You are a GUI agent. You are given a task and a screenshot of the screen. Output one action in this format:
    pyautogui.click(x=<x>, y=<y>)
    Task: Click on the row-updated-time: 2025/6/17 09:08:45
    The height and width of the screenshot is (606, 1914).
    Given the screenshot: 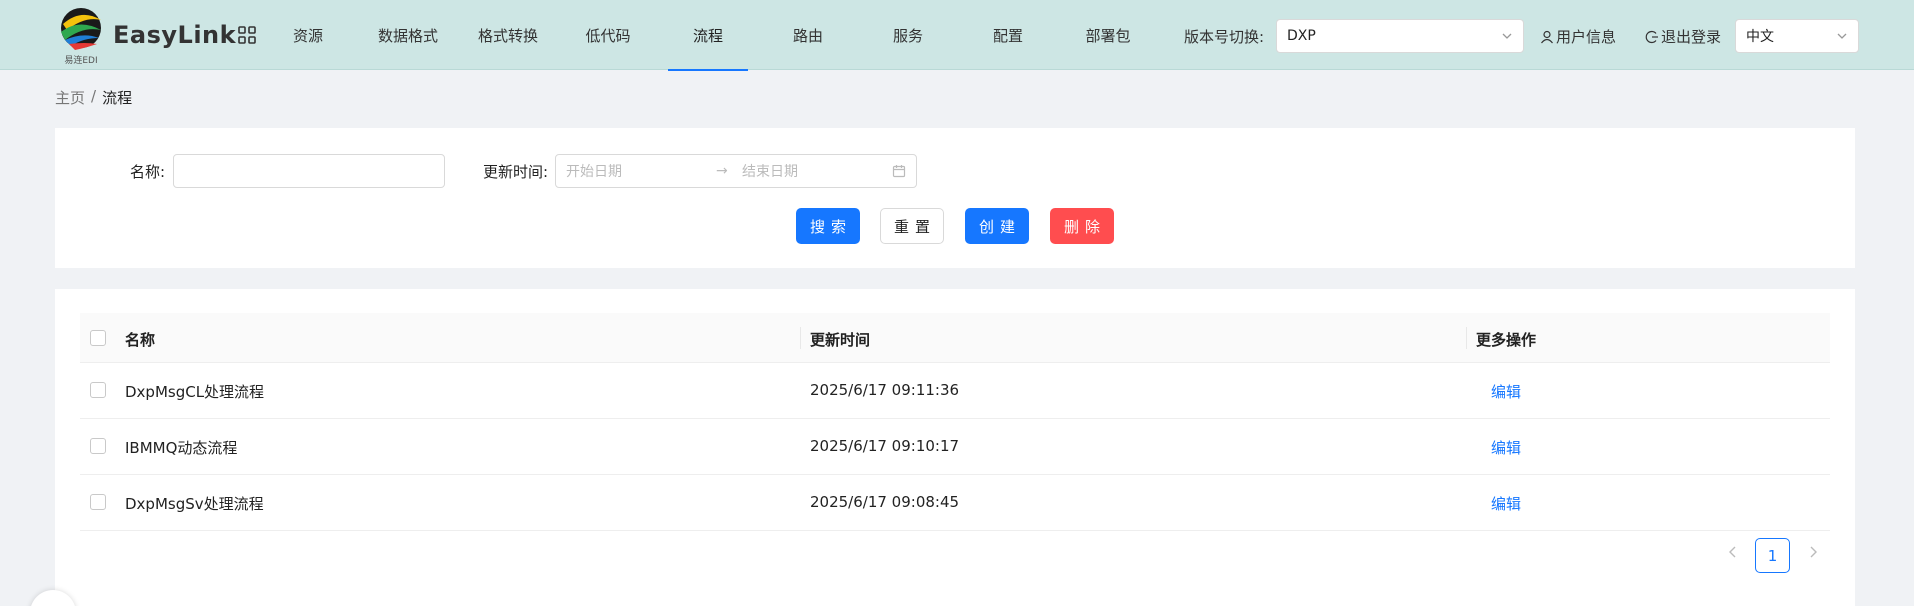 What is the action you would take?
    pyautogui.click(x=885, y=502)
    